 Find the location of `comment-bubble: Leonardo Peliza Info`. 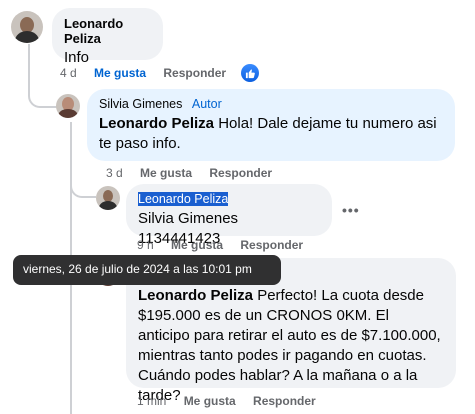

comment-bubble: Leonardo Peliza Info is located at coordinates (107, 37).